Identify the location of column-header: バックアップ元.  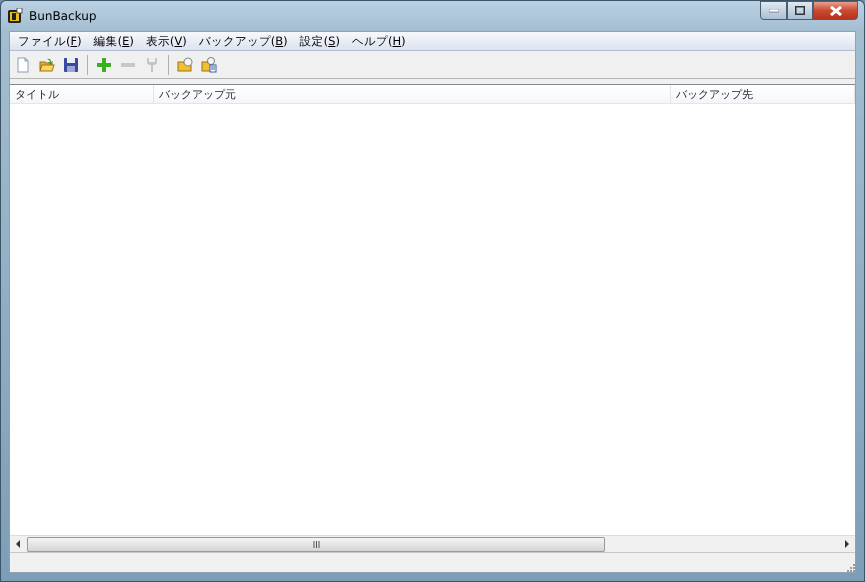
(413, 94).